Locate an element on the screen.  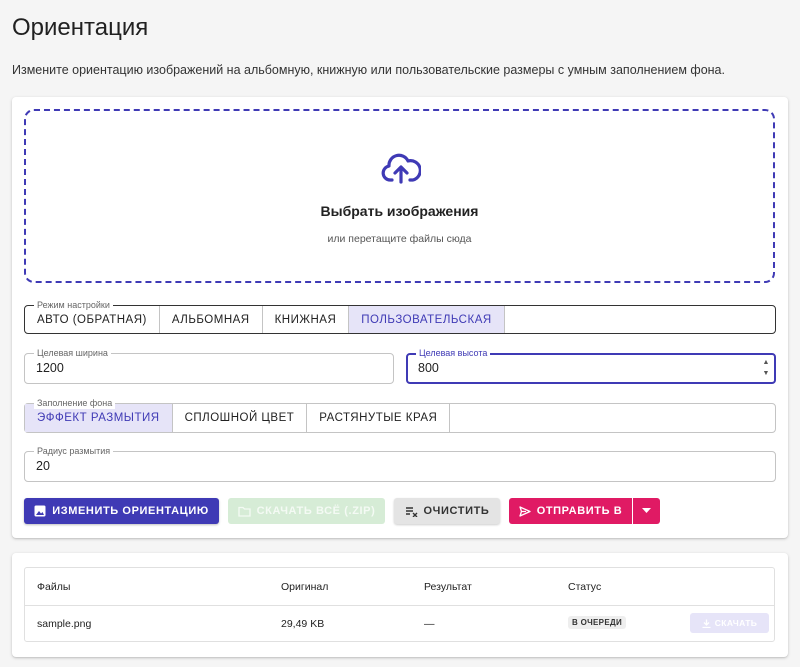
height-stepper: ▲ ▼ is located at coordinates (766, 369).